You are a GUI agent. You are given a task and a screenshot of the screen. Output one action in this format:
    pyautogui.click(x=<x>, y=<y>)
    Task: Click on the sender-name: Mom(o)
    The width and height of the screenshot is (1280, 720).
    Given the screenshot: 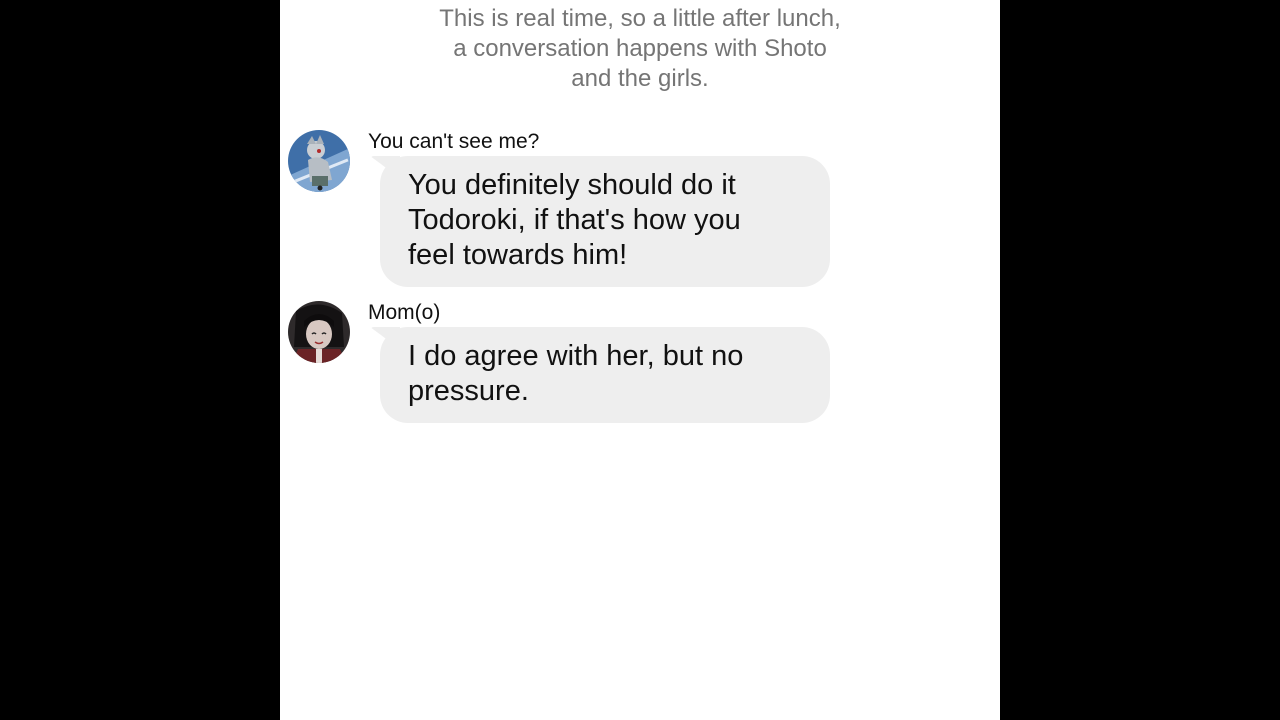 What is the action you would take?
    pyautogui.click(x=404, y=312)
    